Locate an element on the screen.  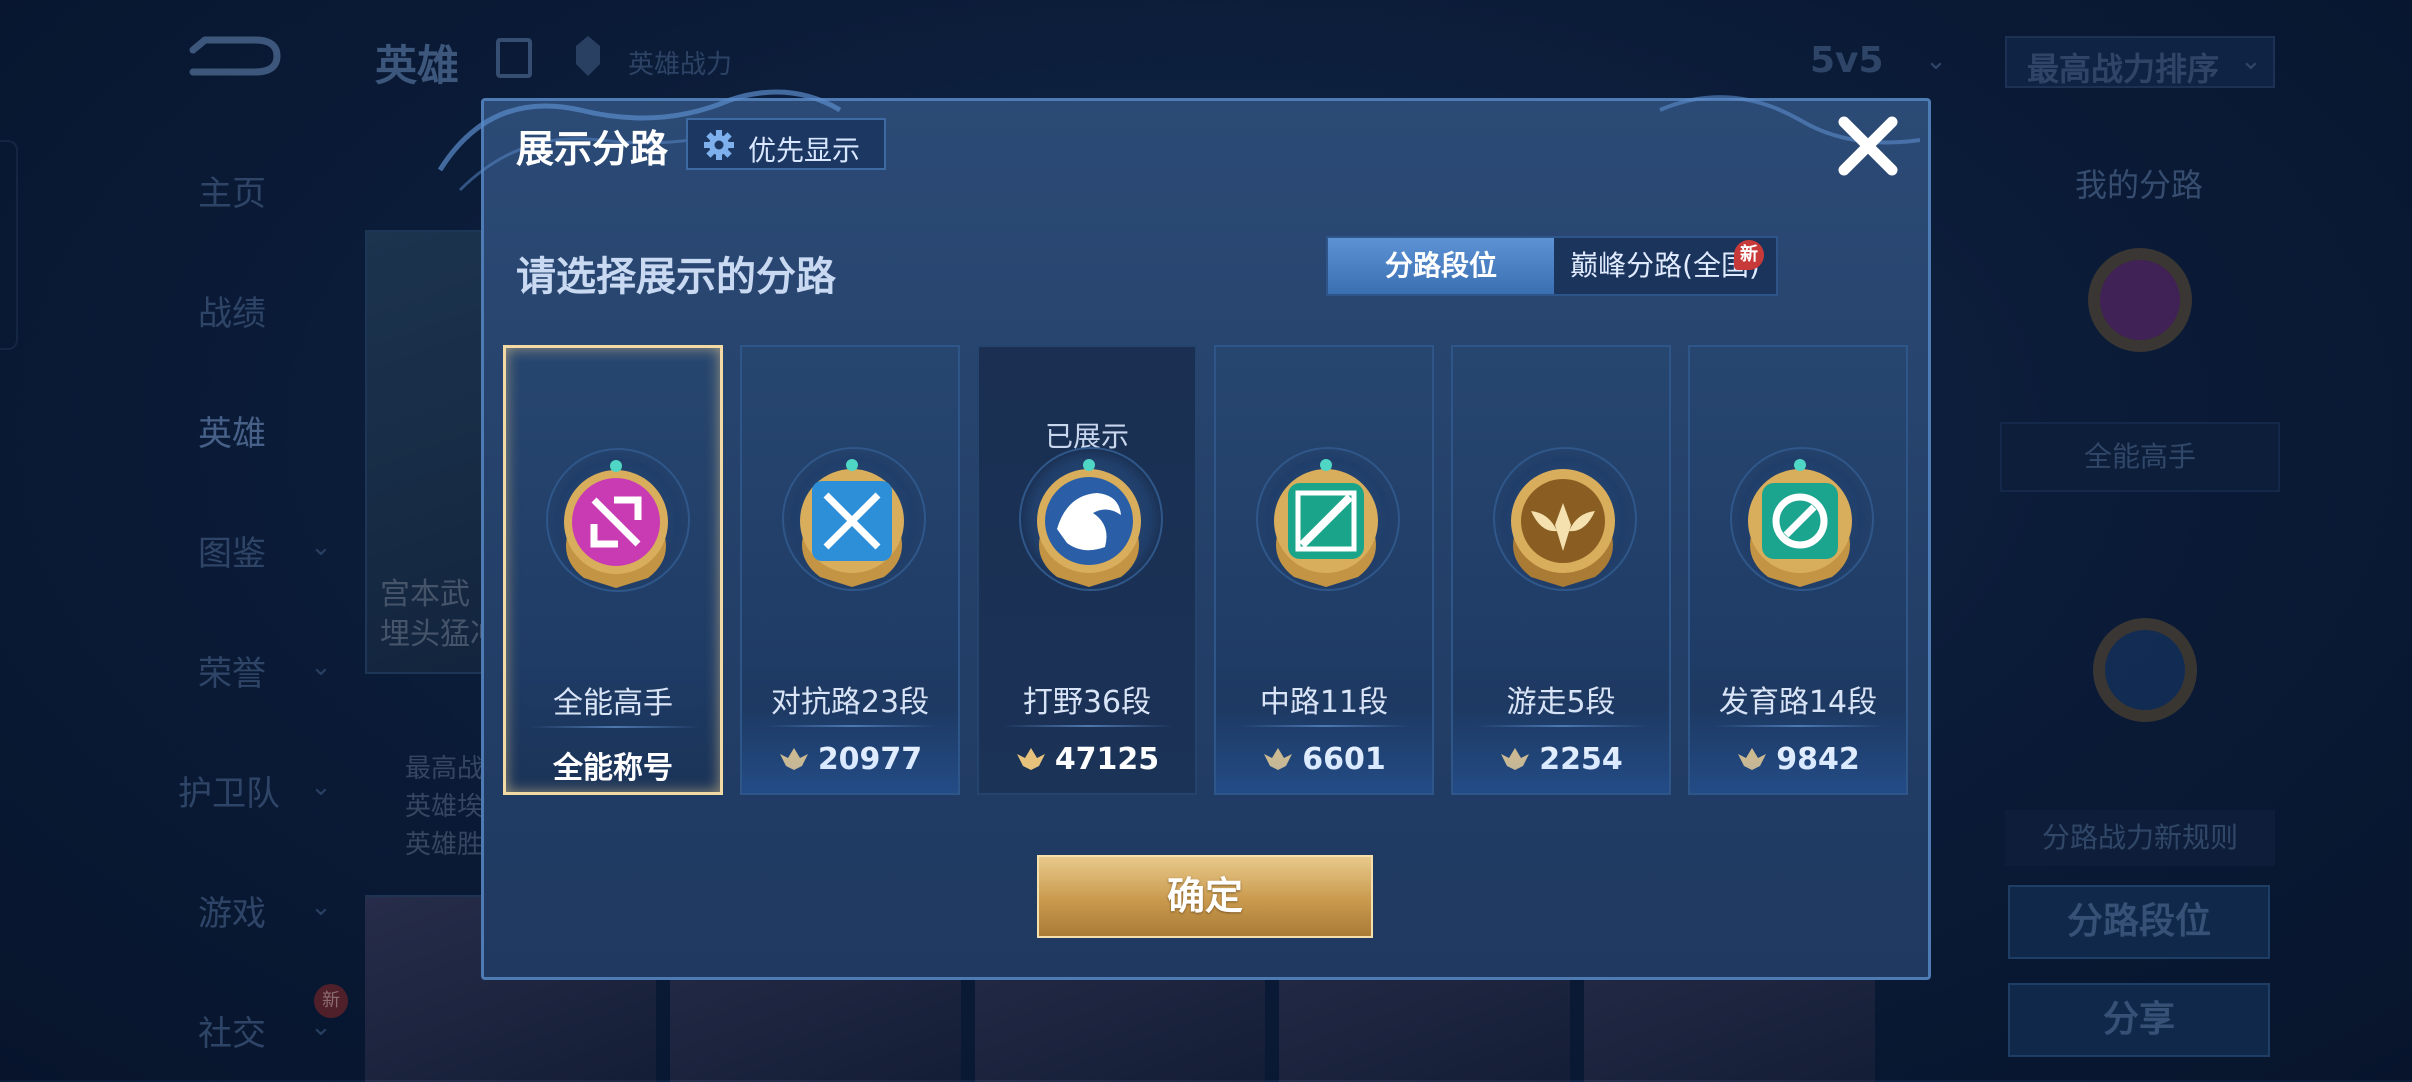
lane-card-name: 打野36段 is located at coordinates (1087, 702).